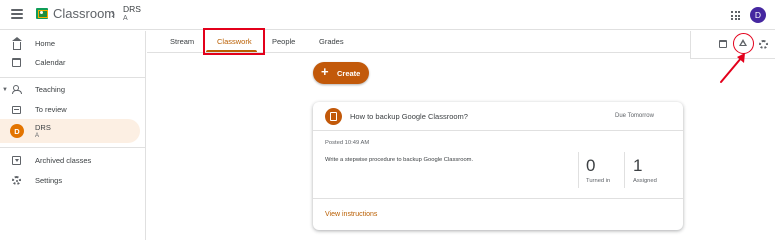  I want to click on assignment-posted-time: Posted 10:49 AM, so click(347, 143).